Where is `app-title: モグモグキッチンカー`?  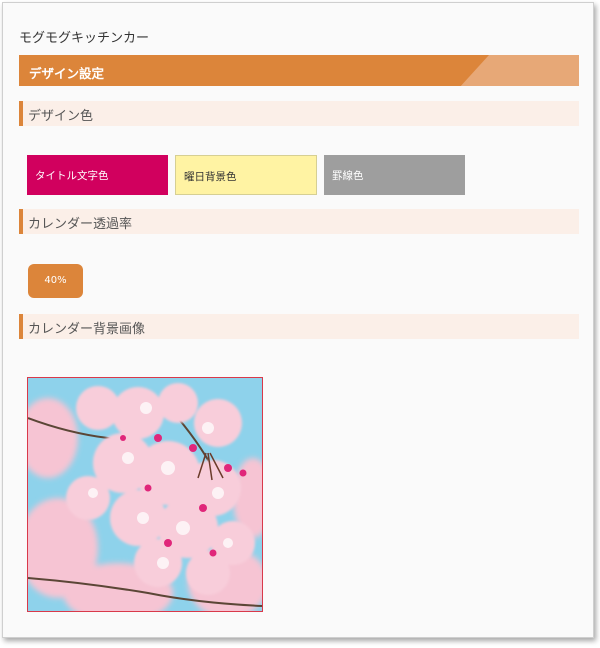
app-title: モグモグキッチンカー is located at coordinates (84, 38).